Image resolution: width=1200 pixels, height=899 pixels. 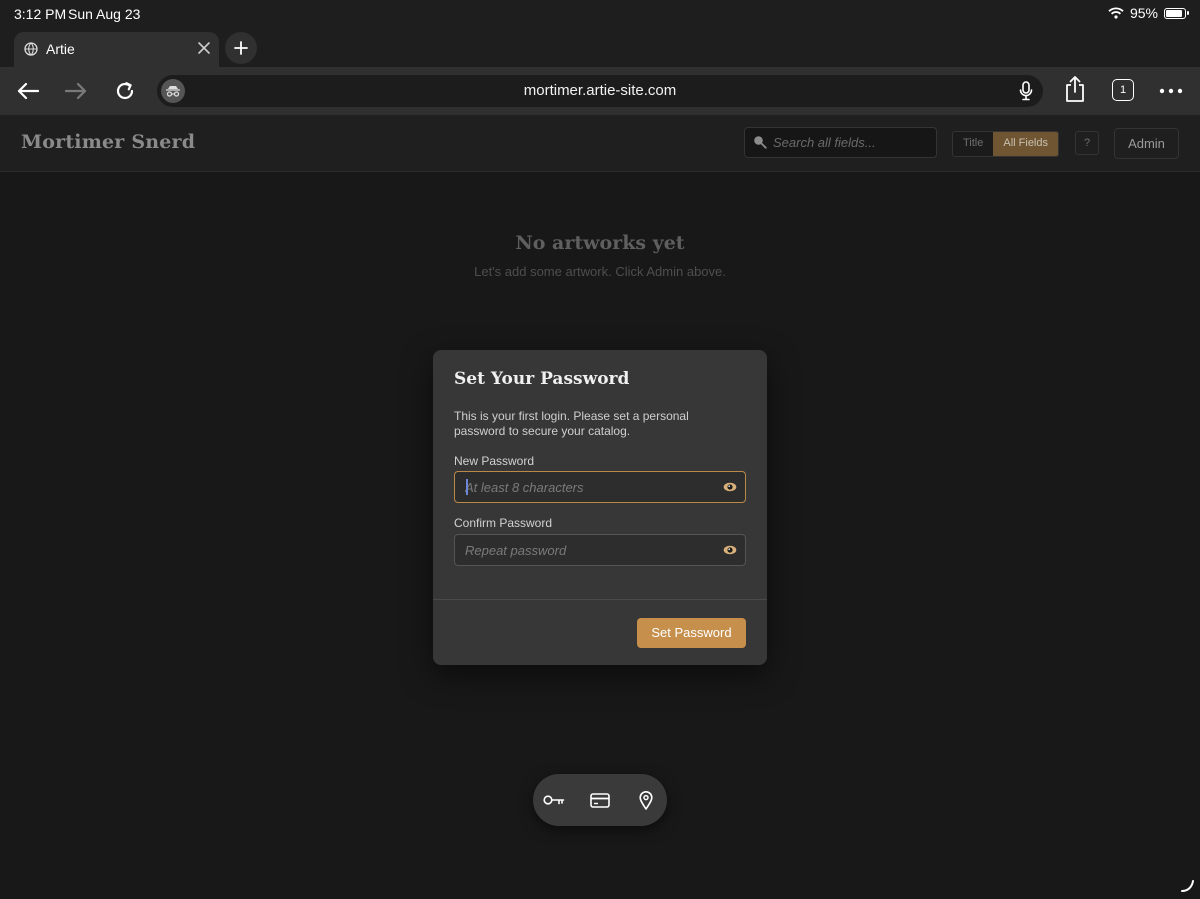 What do you see at coordinates (1025, 144) in the screenshot?
I see `search-mode-all-fields: All Fields` at bounding box center [1025, 144].